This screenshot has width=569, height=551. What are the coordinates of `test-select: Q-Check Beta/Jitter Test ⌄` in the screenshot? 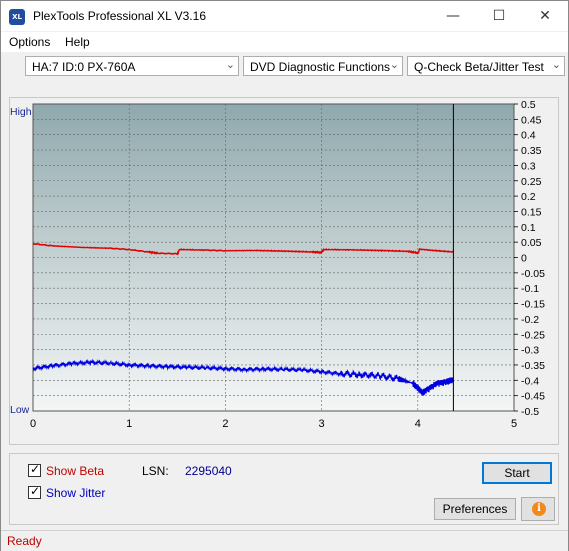 It's located at (486, 66).